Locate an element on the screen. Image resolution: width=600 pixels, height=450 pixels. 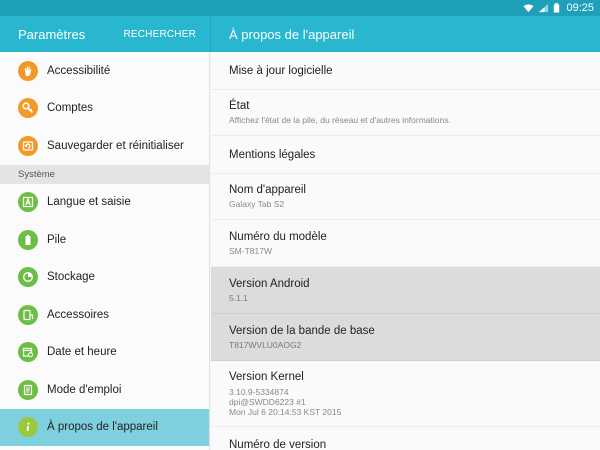
android-version-item: Version Android 5.1.1 is located at coordinates (405, 290).